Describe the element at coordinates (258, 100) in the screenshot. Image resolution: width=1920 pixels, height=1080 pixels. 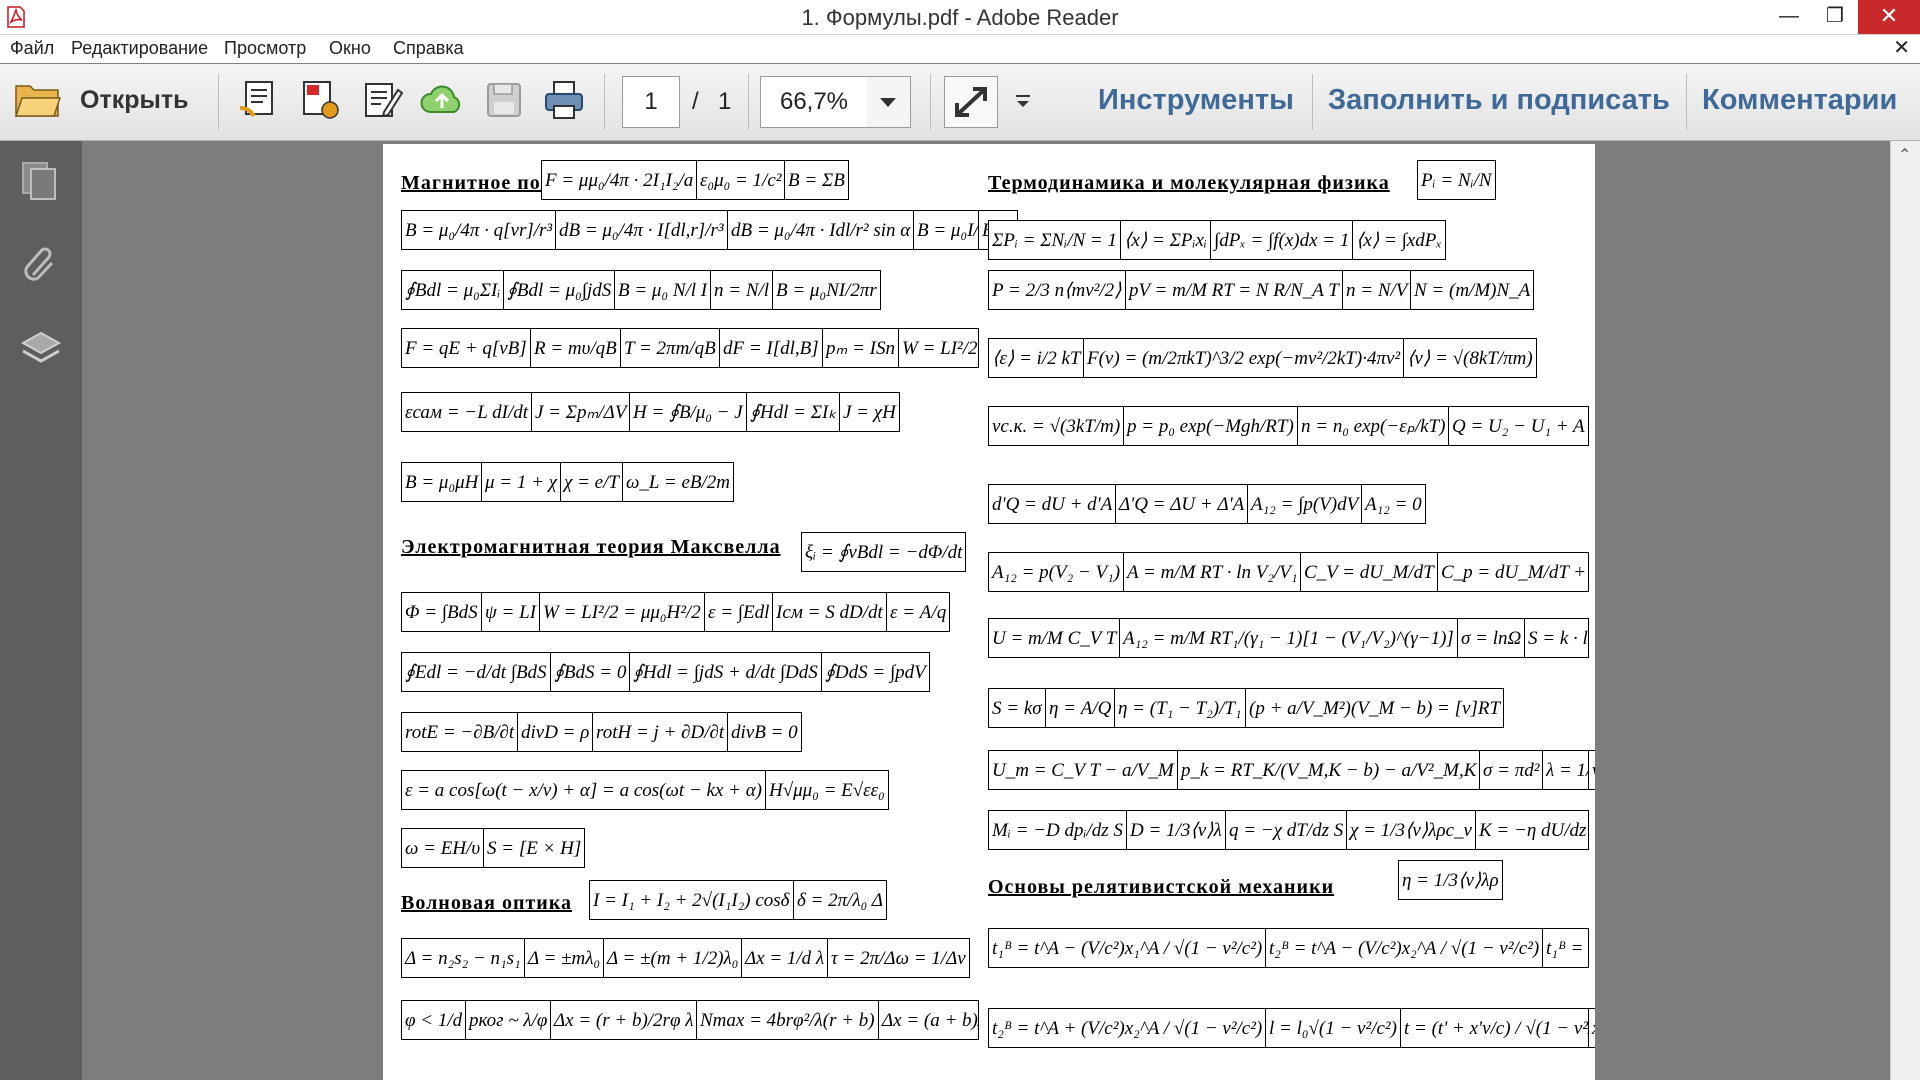
I see `create-pdf-icon` at that location.